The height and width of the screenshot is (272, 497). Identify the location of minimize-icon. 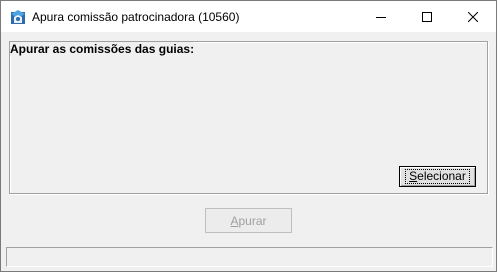
(381, 17).